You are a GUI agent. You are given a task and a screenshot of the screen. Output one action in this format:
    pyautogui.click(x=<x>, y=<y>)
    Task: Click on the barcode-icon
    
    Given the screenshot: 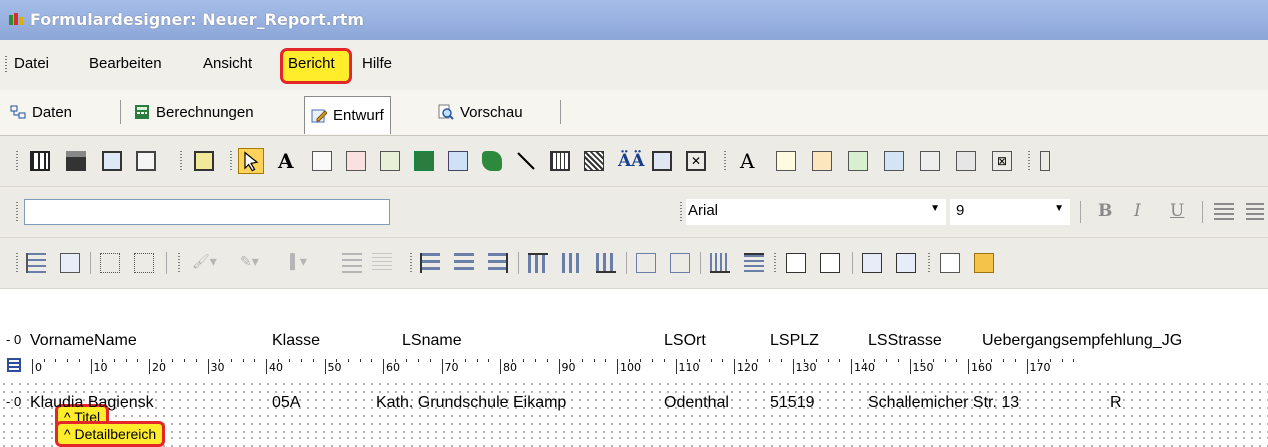 What is the action you would take?
    pyautogui.click(x=560, y=161)
    